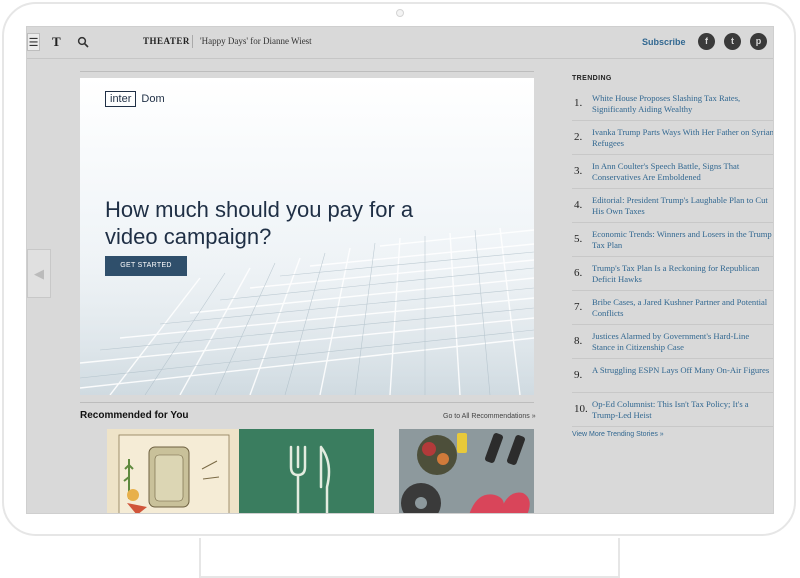  Describe the element at coordinates (33, 42) in the screenshot. I see `menu-icon: ☰` at that location.